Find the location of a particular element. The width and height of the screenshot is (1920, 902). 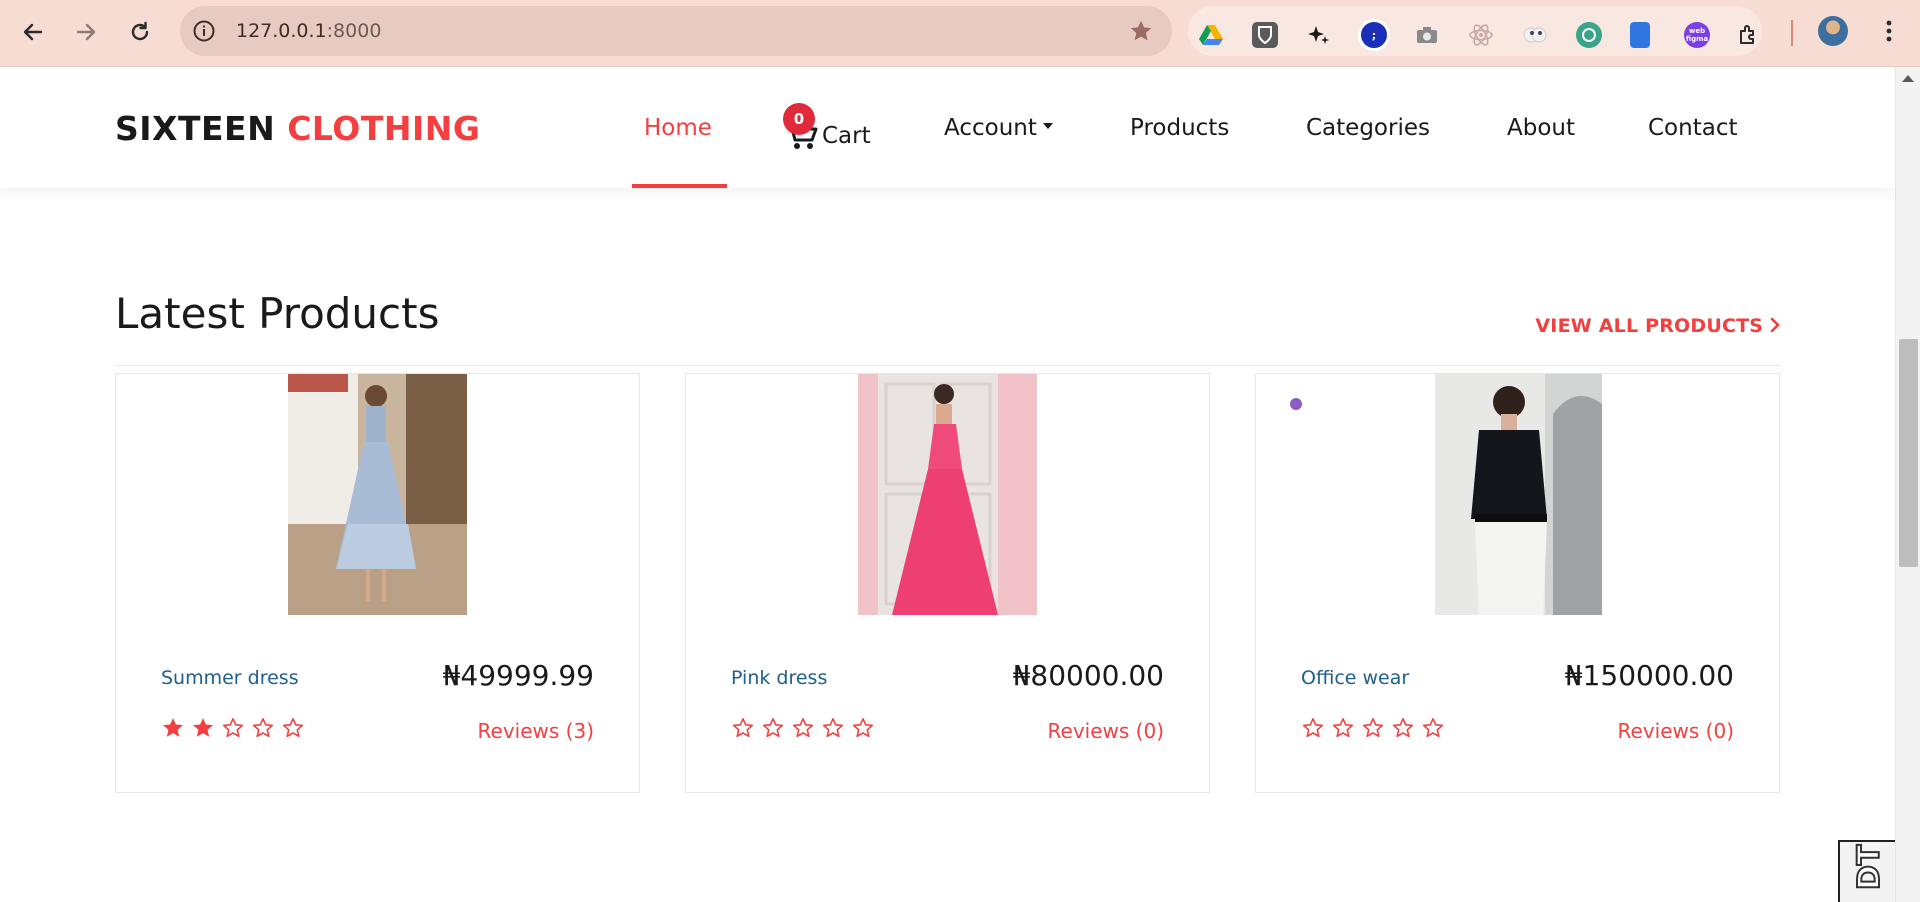

reload-icon is located at coordinates (140, 31).